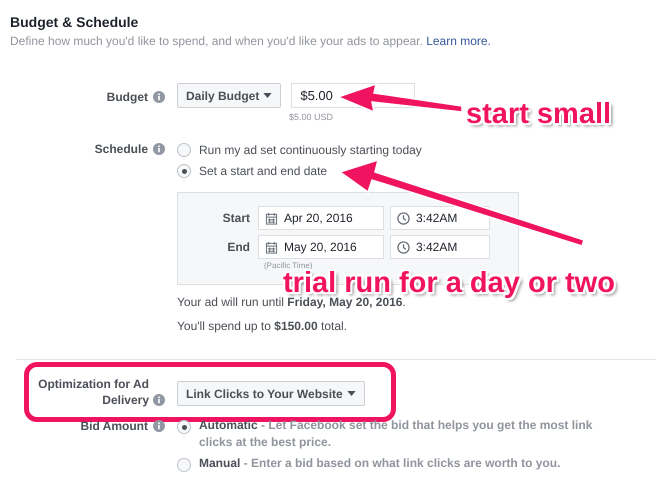 The height and width of the screenshot is (496, 656). Describe the element at coordinates (114, 426) in the screenshot. I see `bid-amount-label: Bid Amount` at that location.